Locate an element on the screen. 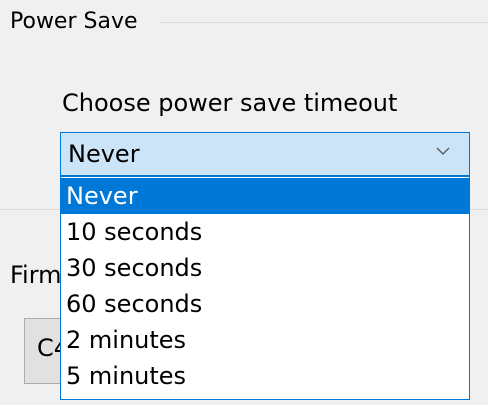 The image size is (488, 405). combobox-selected-value: Never is located at coordinates (104, 154).